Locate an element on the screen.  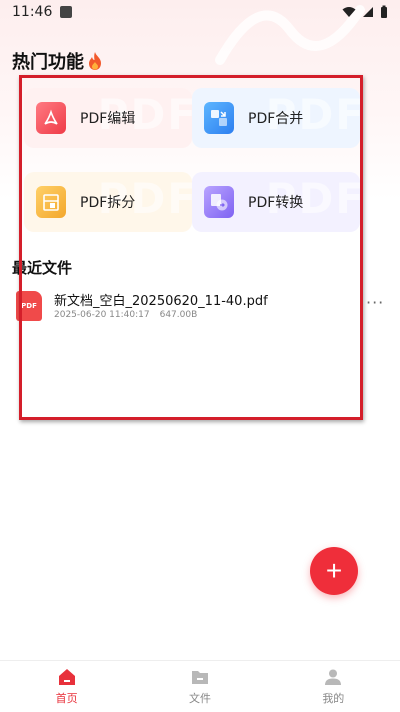
bottom-nav: 首页 文件 我的 is located at coordinates (200, 686).